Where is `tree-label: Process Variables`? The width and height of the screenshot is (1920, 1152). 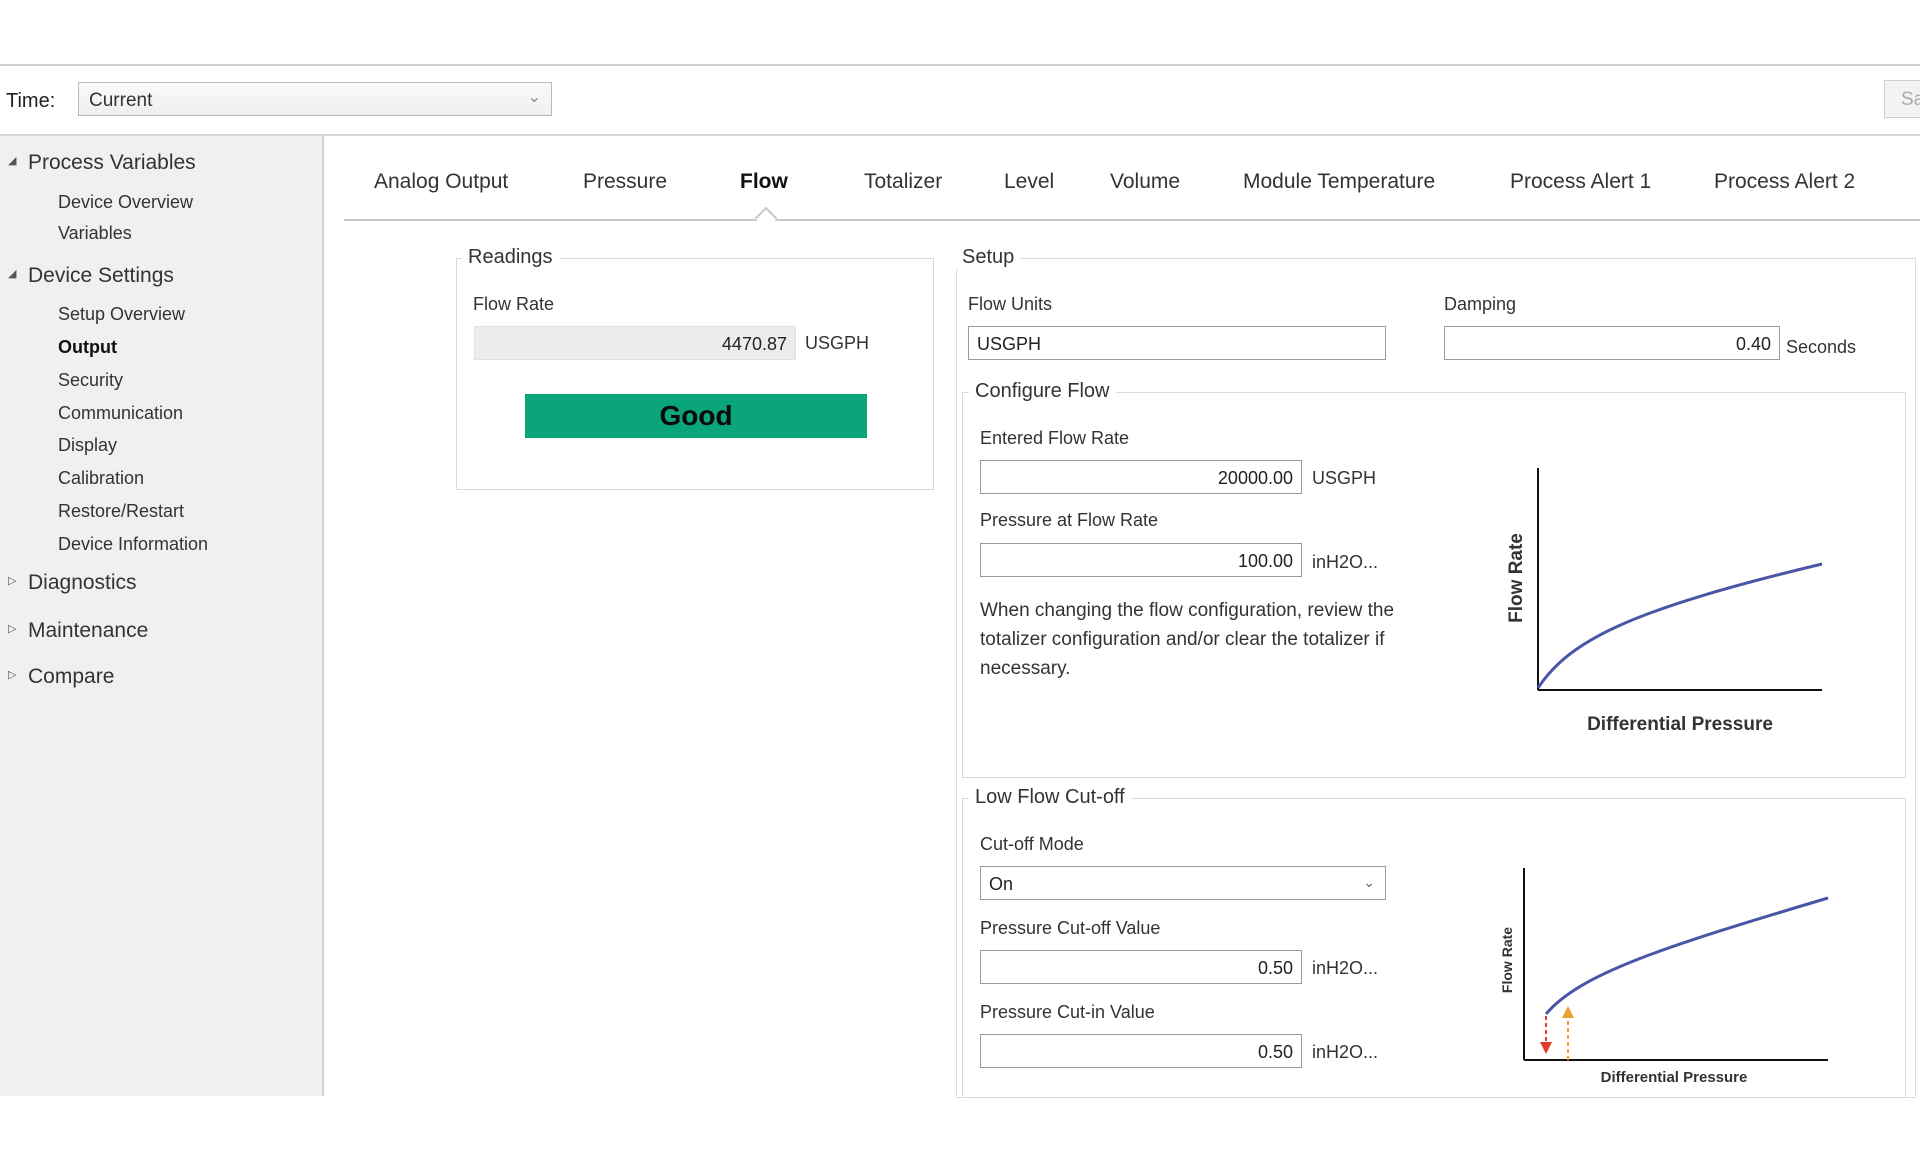 tree-label: Process Variables is located at coordinates (112, 162).